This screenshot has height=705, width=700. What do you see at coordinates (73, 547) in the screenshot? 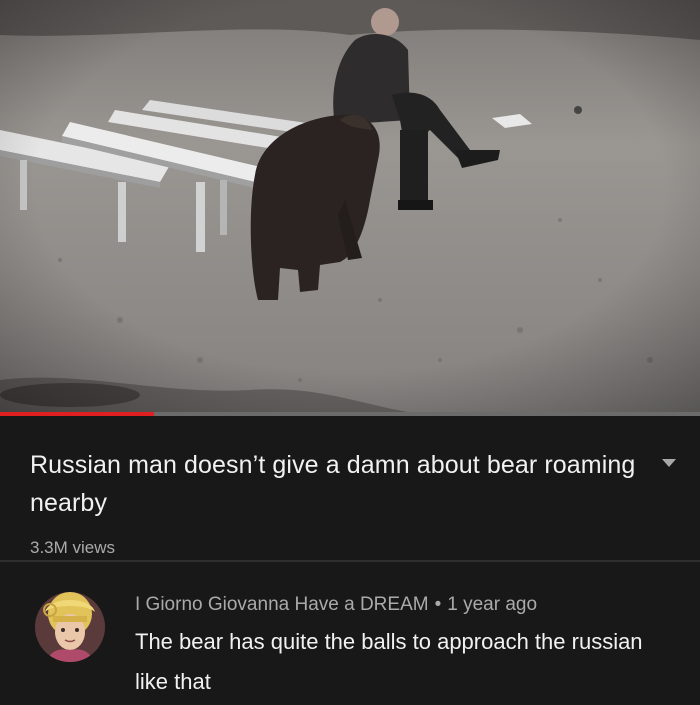
I see `view-count: 3.3M views` at bounding box center [73, 547].